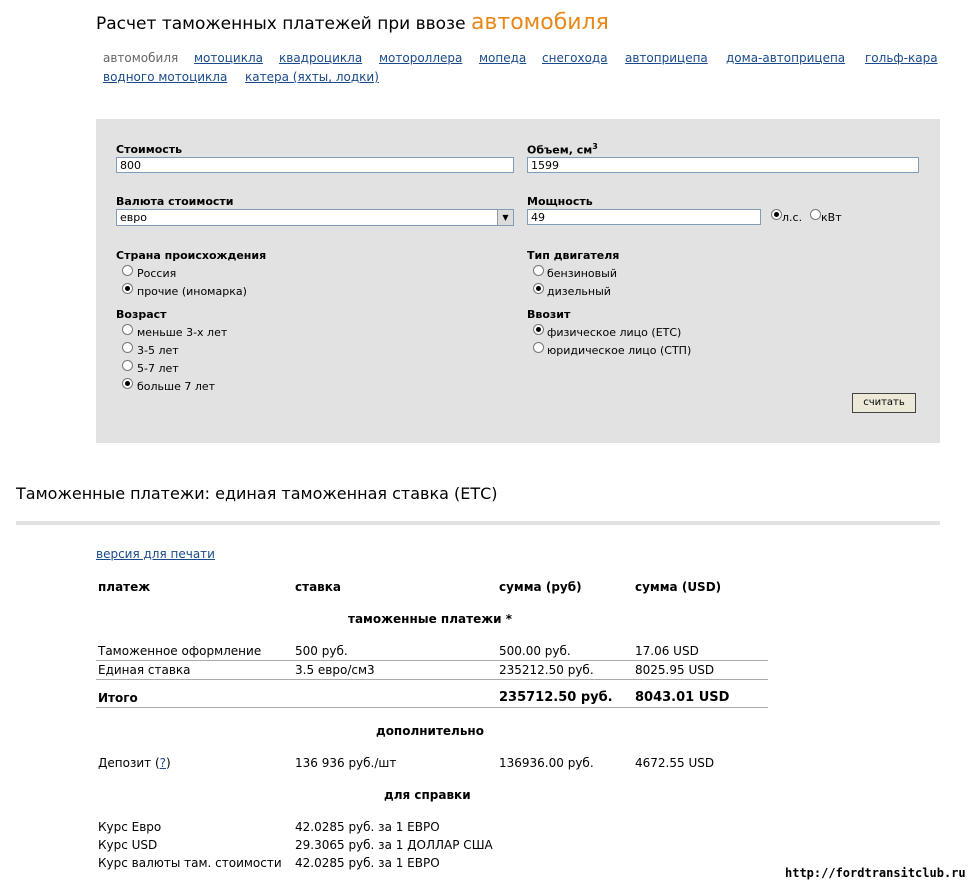 The width and height of the screenshot is (978, 882). What do you see at coordinates (535, 651) in the screenshot?
I see `row-clearance-rub: 500.00 руб.` at bounding box center [535, 651].